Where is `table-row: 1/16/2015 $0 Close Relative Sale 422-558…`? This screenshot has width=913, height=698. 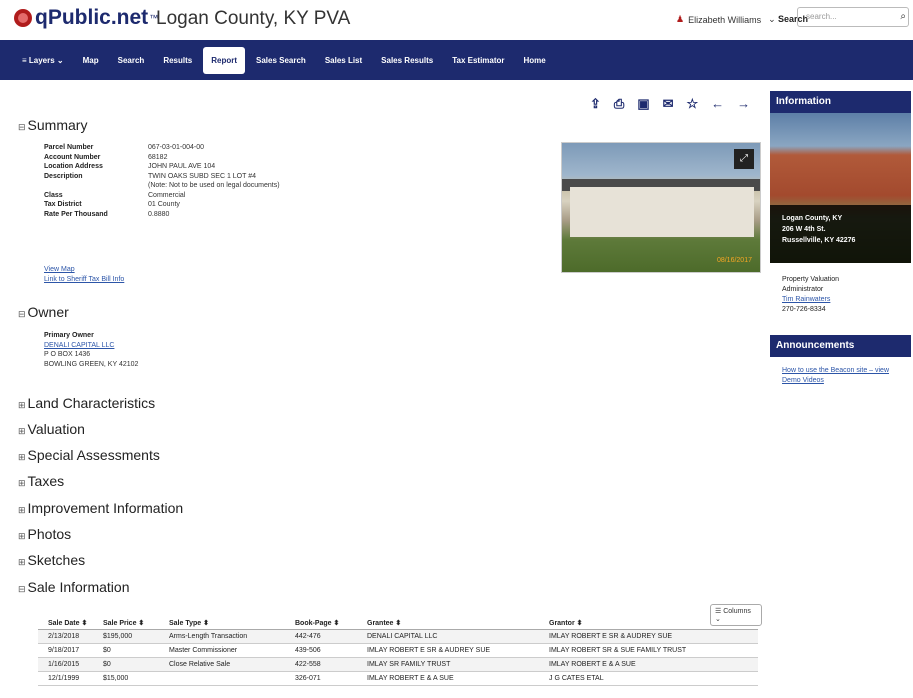 table-row: 1/16/2015 $0 Close Relative Sale 422-558… is located at coordinates (398, 665).